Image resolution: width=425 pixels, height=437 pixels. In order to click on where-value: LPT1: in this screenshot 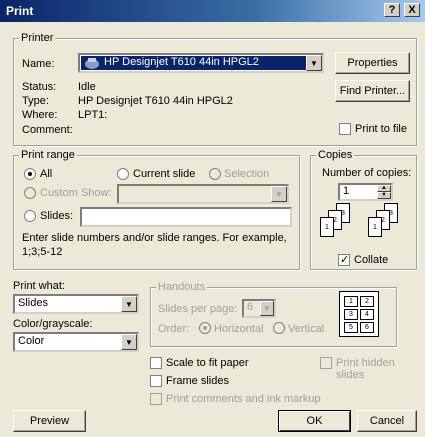, I will do `click(93, 115)`.